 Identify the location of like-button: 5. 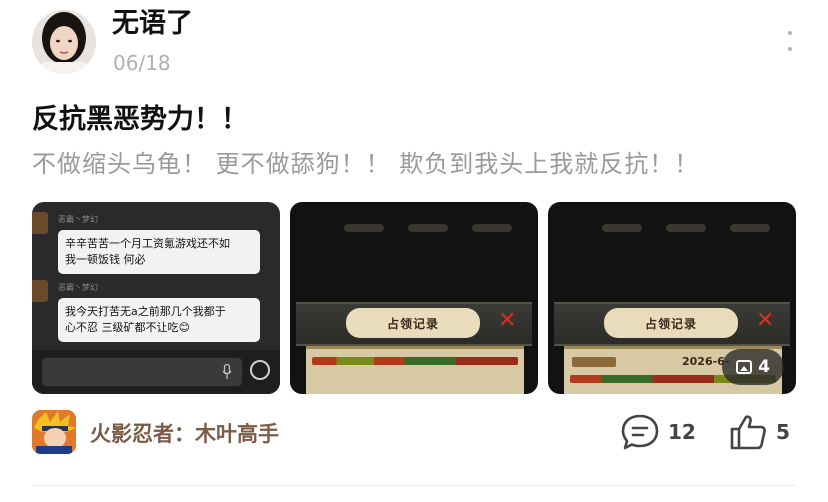
(759, 432).